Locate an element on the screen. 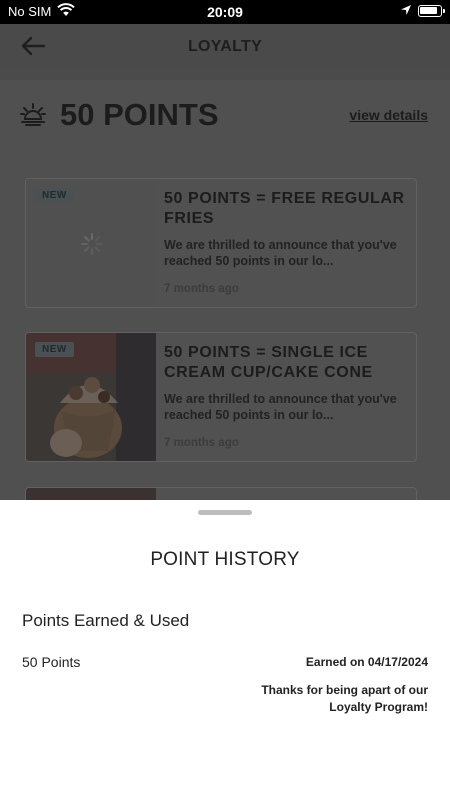 Image resolution: width=450 pixels, height=800 pixels. reward-title: 50 POINTS = FREE REGULAR FRIES is located at coordinates (284, 208).